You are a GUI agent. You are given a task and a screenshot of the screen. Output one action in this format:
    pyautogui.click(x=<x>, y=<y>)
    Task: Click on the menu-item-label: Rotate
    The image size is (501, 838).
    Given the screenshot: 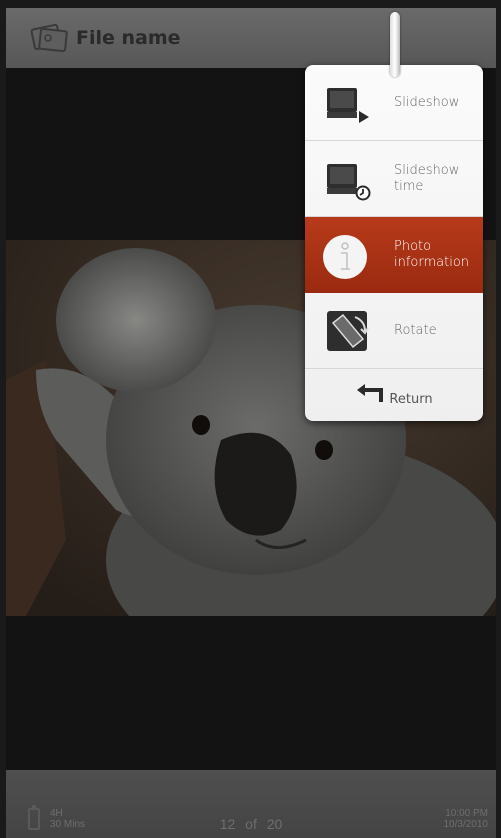 What is the action you would take?
    pyautogui.click(x=415, y=330)
    